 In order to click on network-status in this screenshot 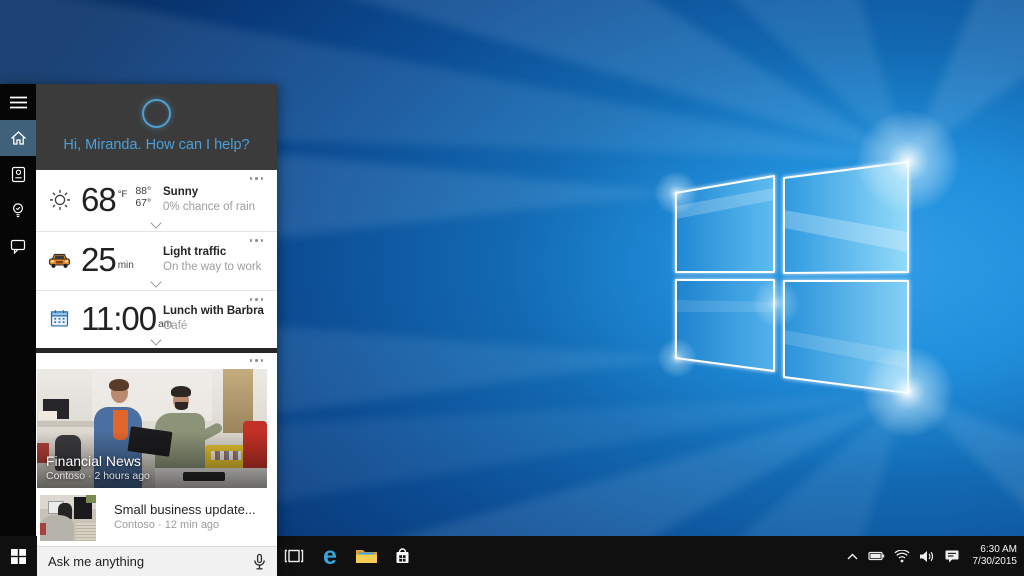, I will do `click(901, 556)`.